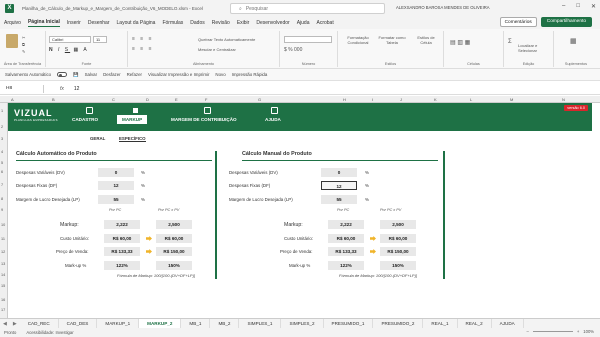 This screenshot has width=600, height=337. What do you see at coordinates (2, 199) in the screenshot?
I see `row-header: 8` at bounding box center [2, 199].